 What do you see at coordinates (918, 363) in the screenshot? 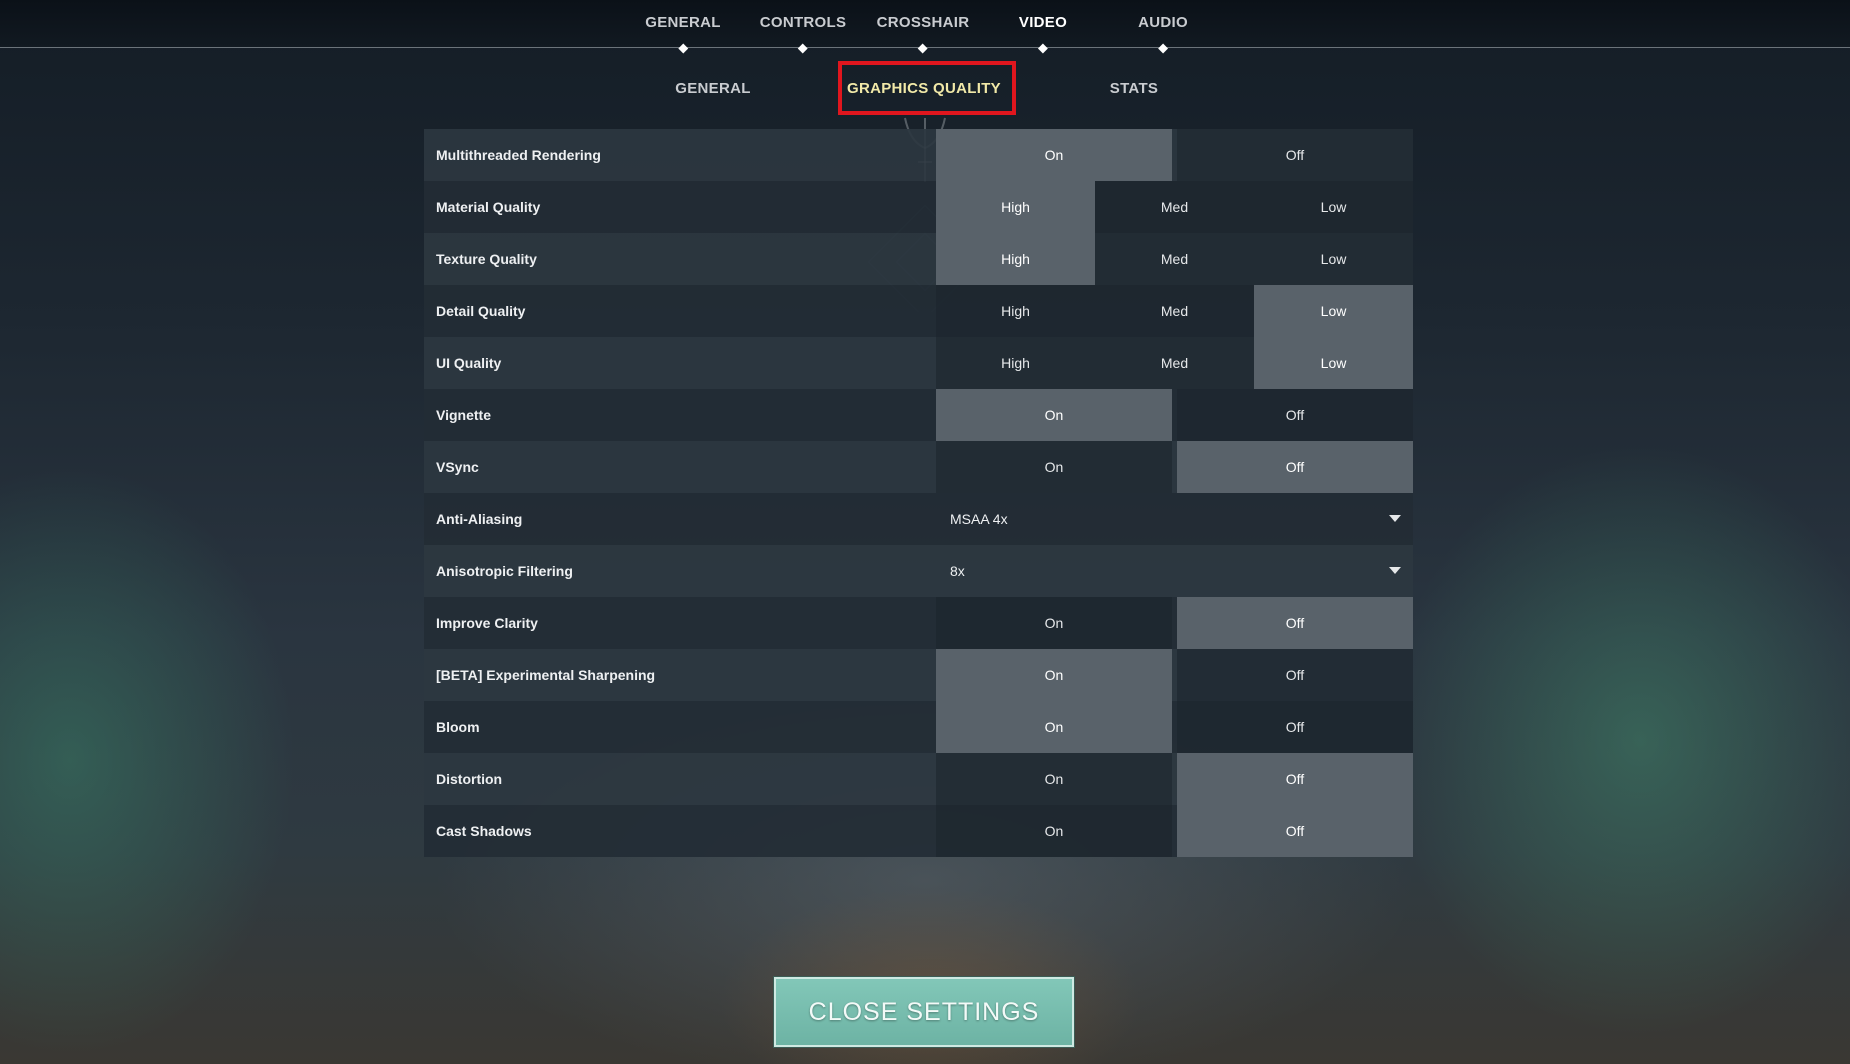
I see `setting-row-ui-quality: UI Quality High Med Low` at bounding box center [918, 363].